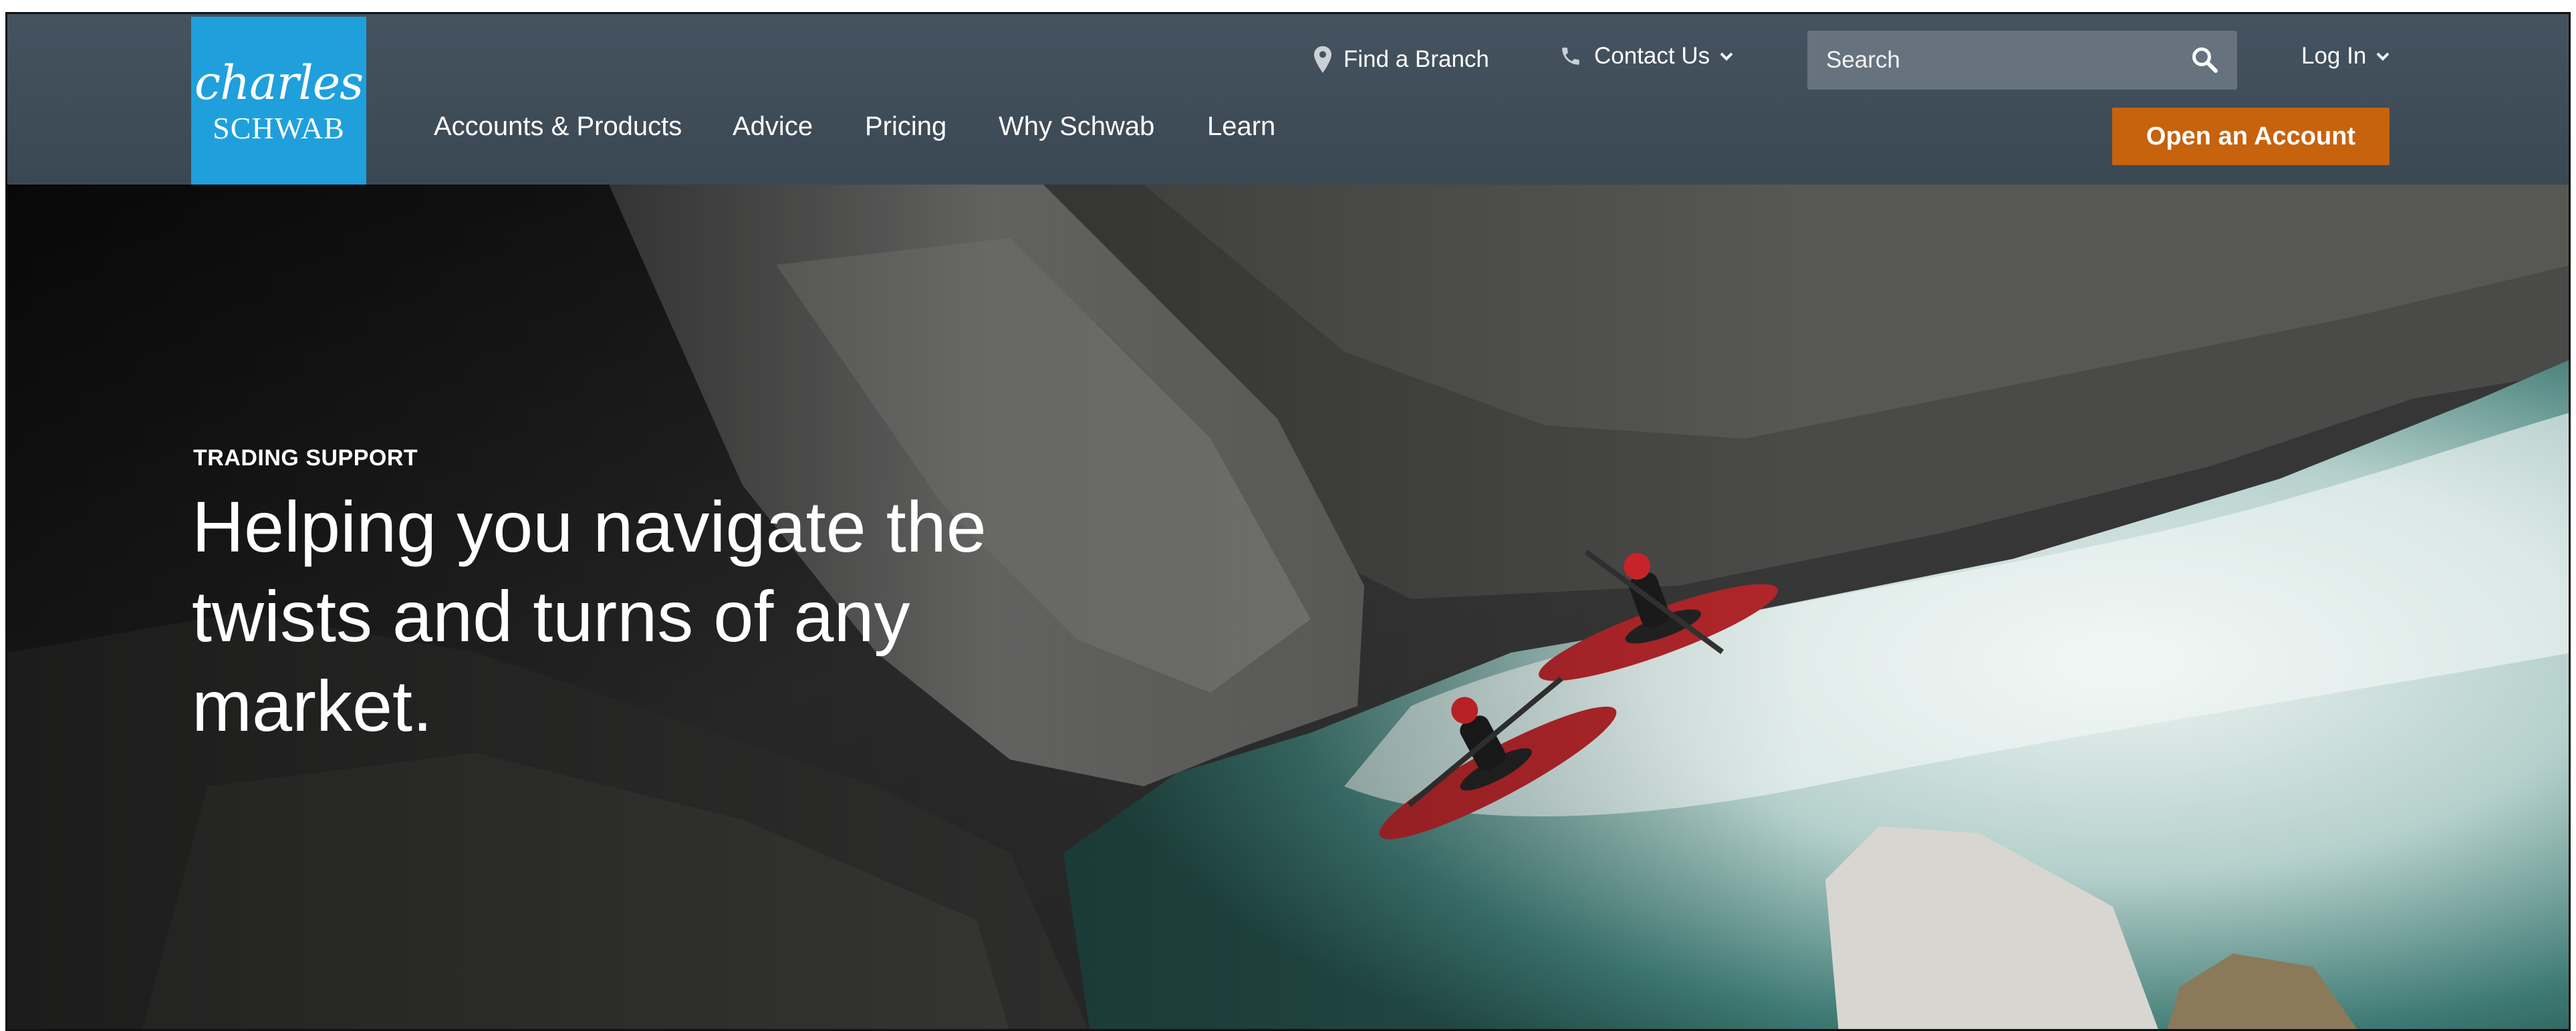 This screenshot has width=2576, height=1031. Describe the element at coordinates (551, 616) in the screenshot. I see `hero-headline-line: twists and turns of any` at that location.